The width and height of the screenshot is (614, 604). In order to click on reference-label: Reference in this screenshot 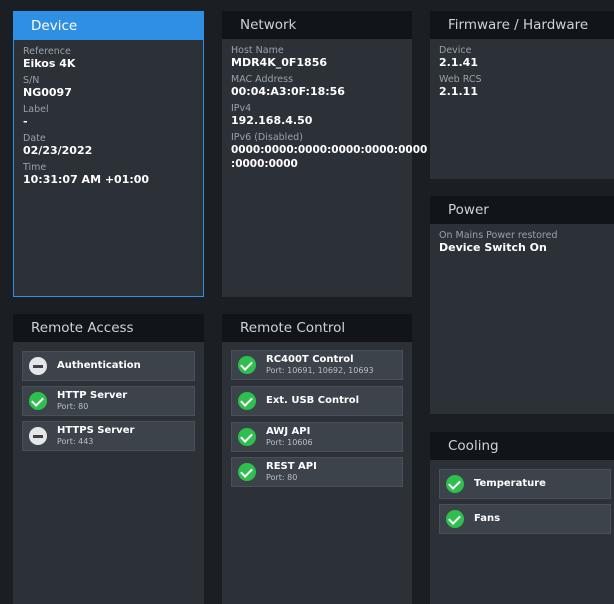, I will do `click(47, 51)`.